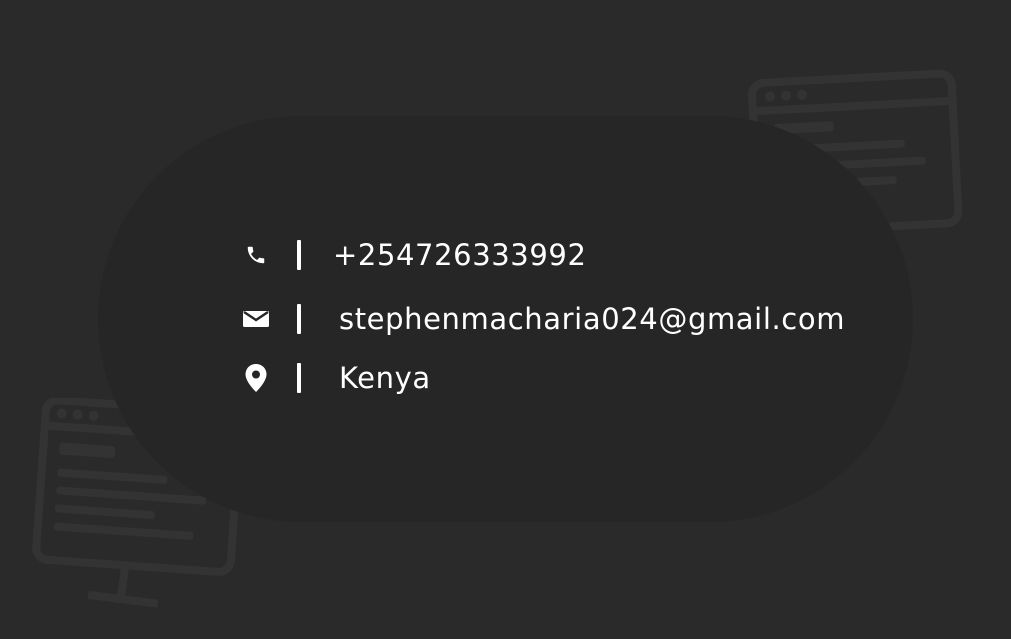  Describe the element at coordinates (385, 378) in the screenshot. I see `location-text: Kenya` at that location.